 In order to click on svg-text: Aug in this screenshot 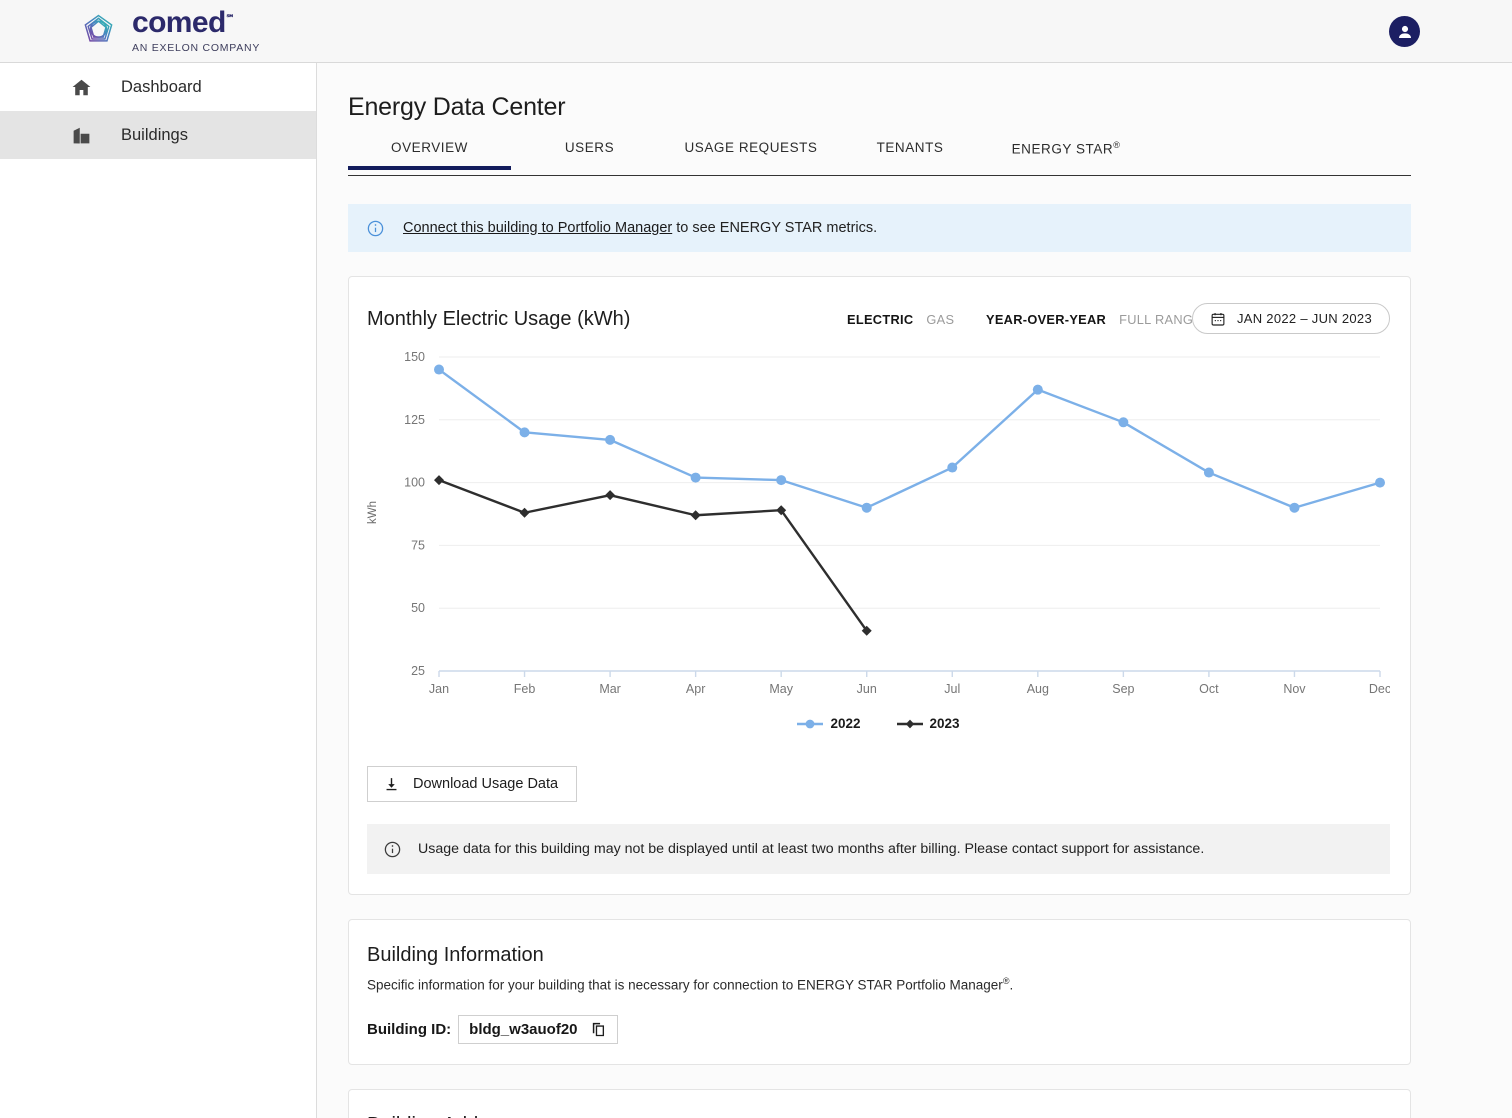, I will do `click(1038, 689)`.